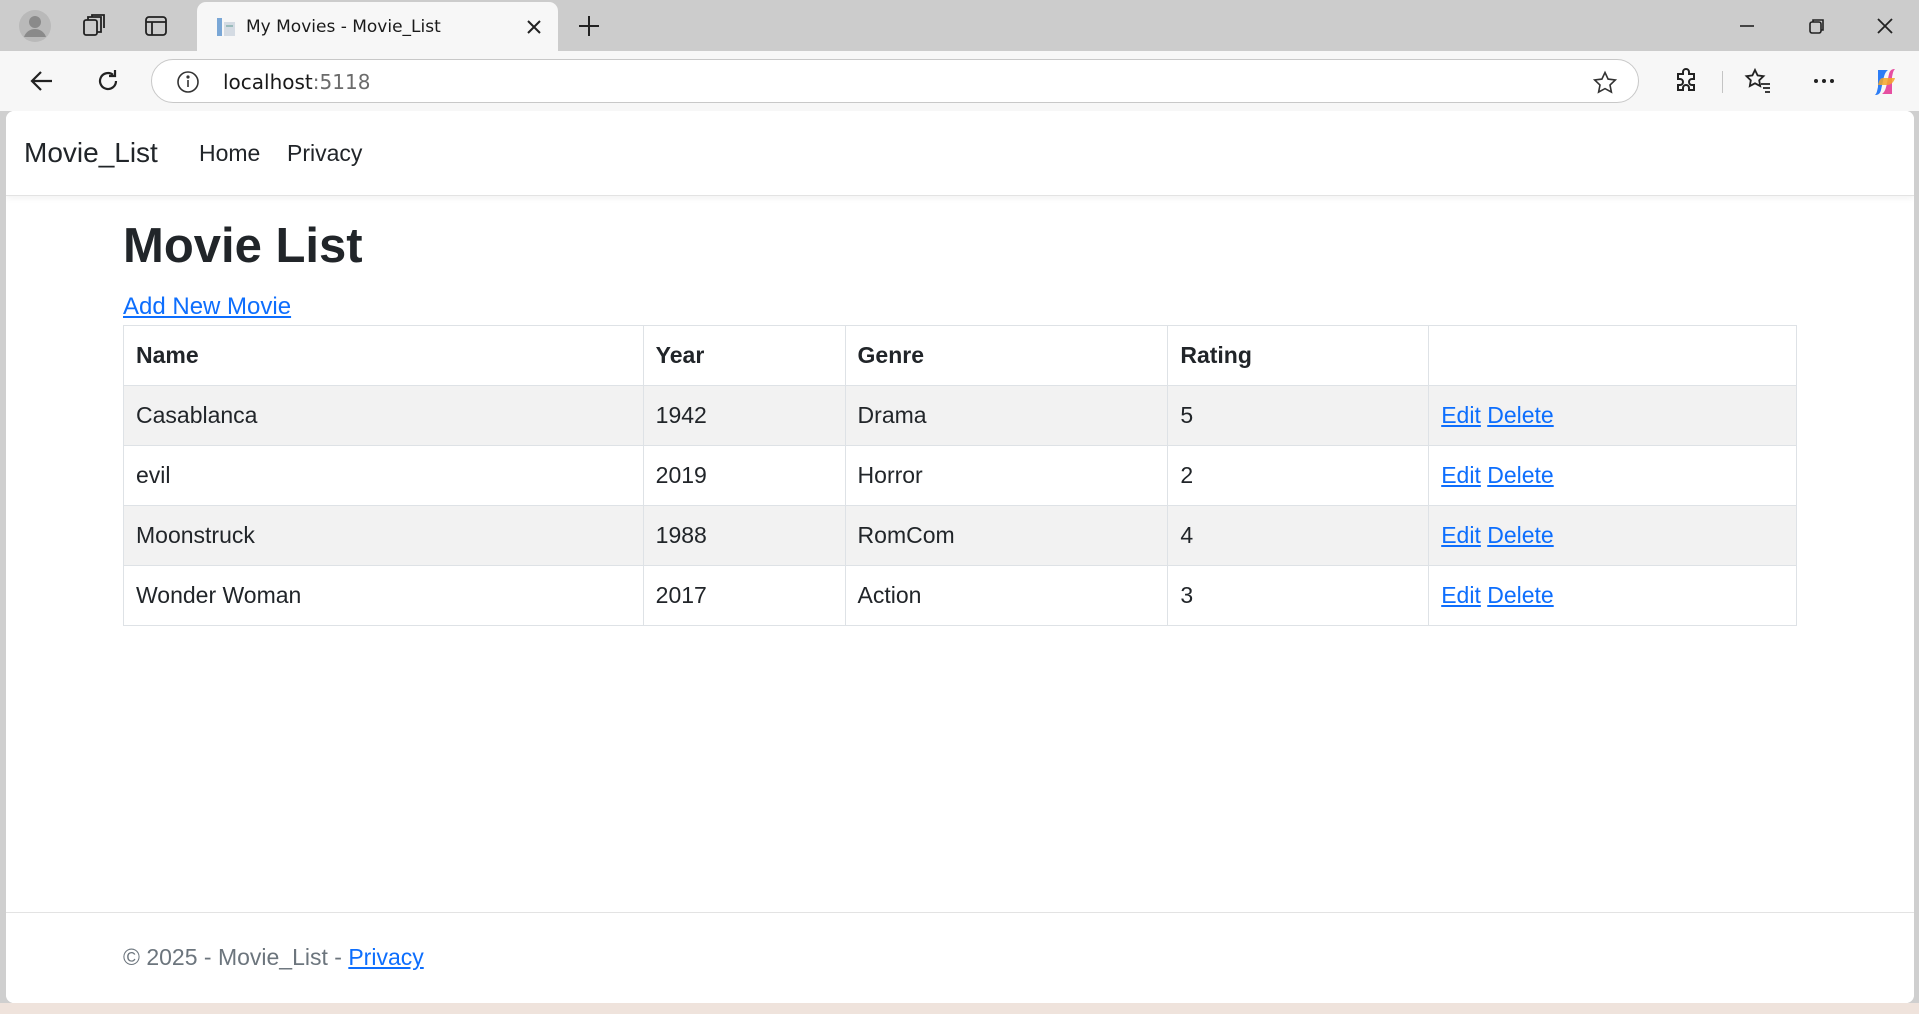  Describe the element at coordinates (35, 26) in the screenshot. I see `profile-icon` at that location.